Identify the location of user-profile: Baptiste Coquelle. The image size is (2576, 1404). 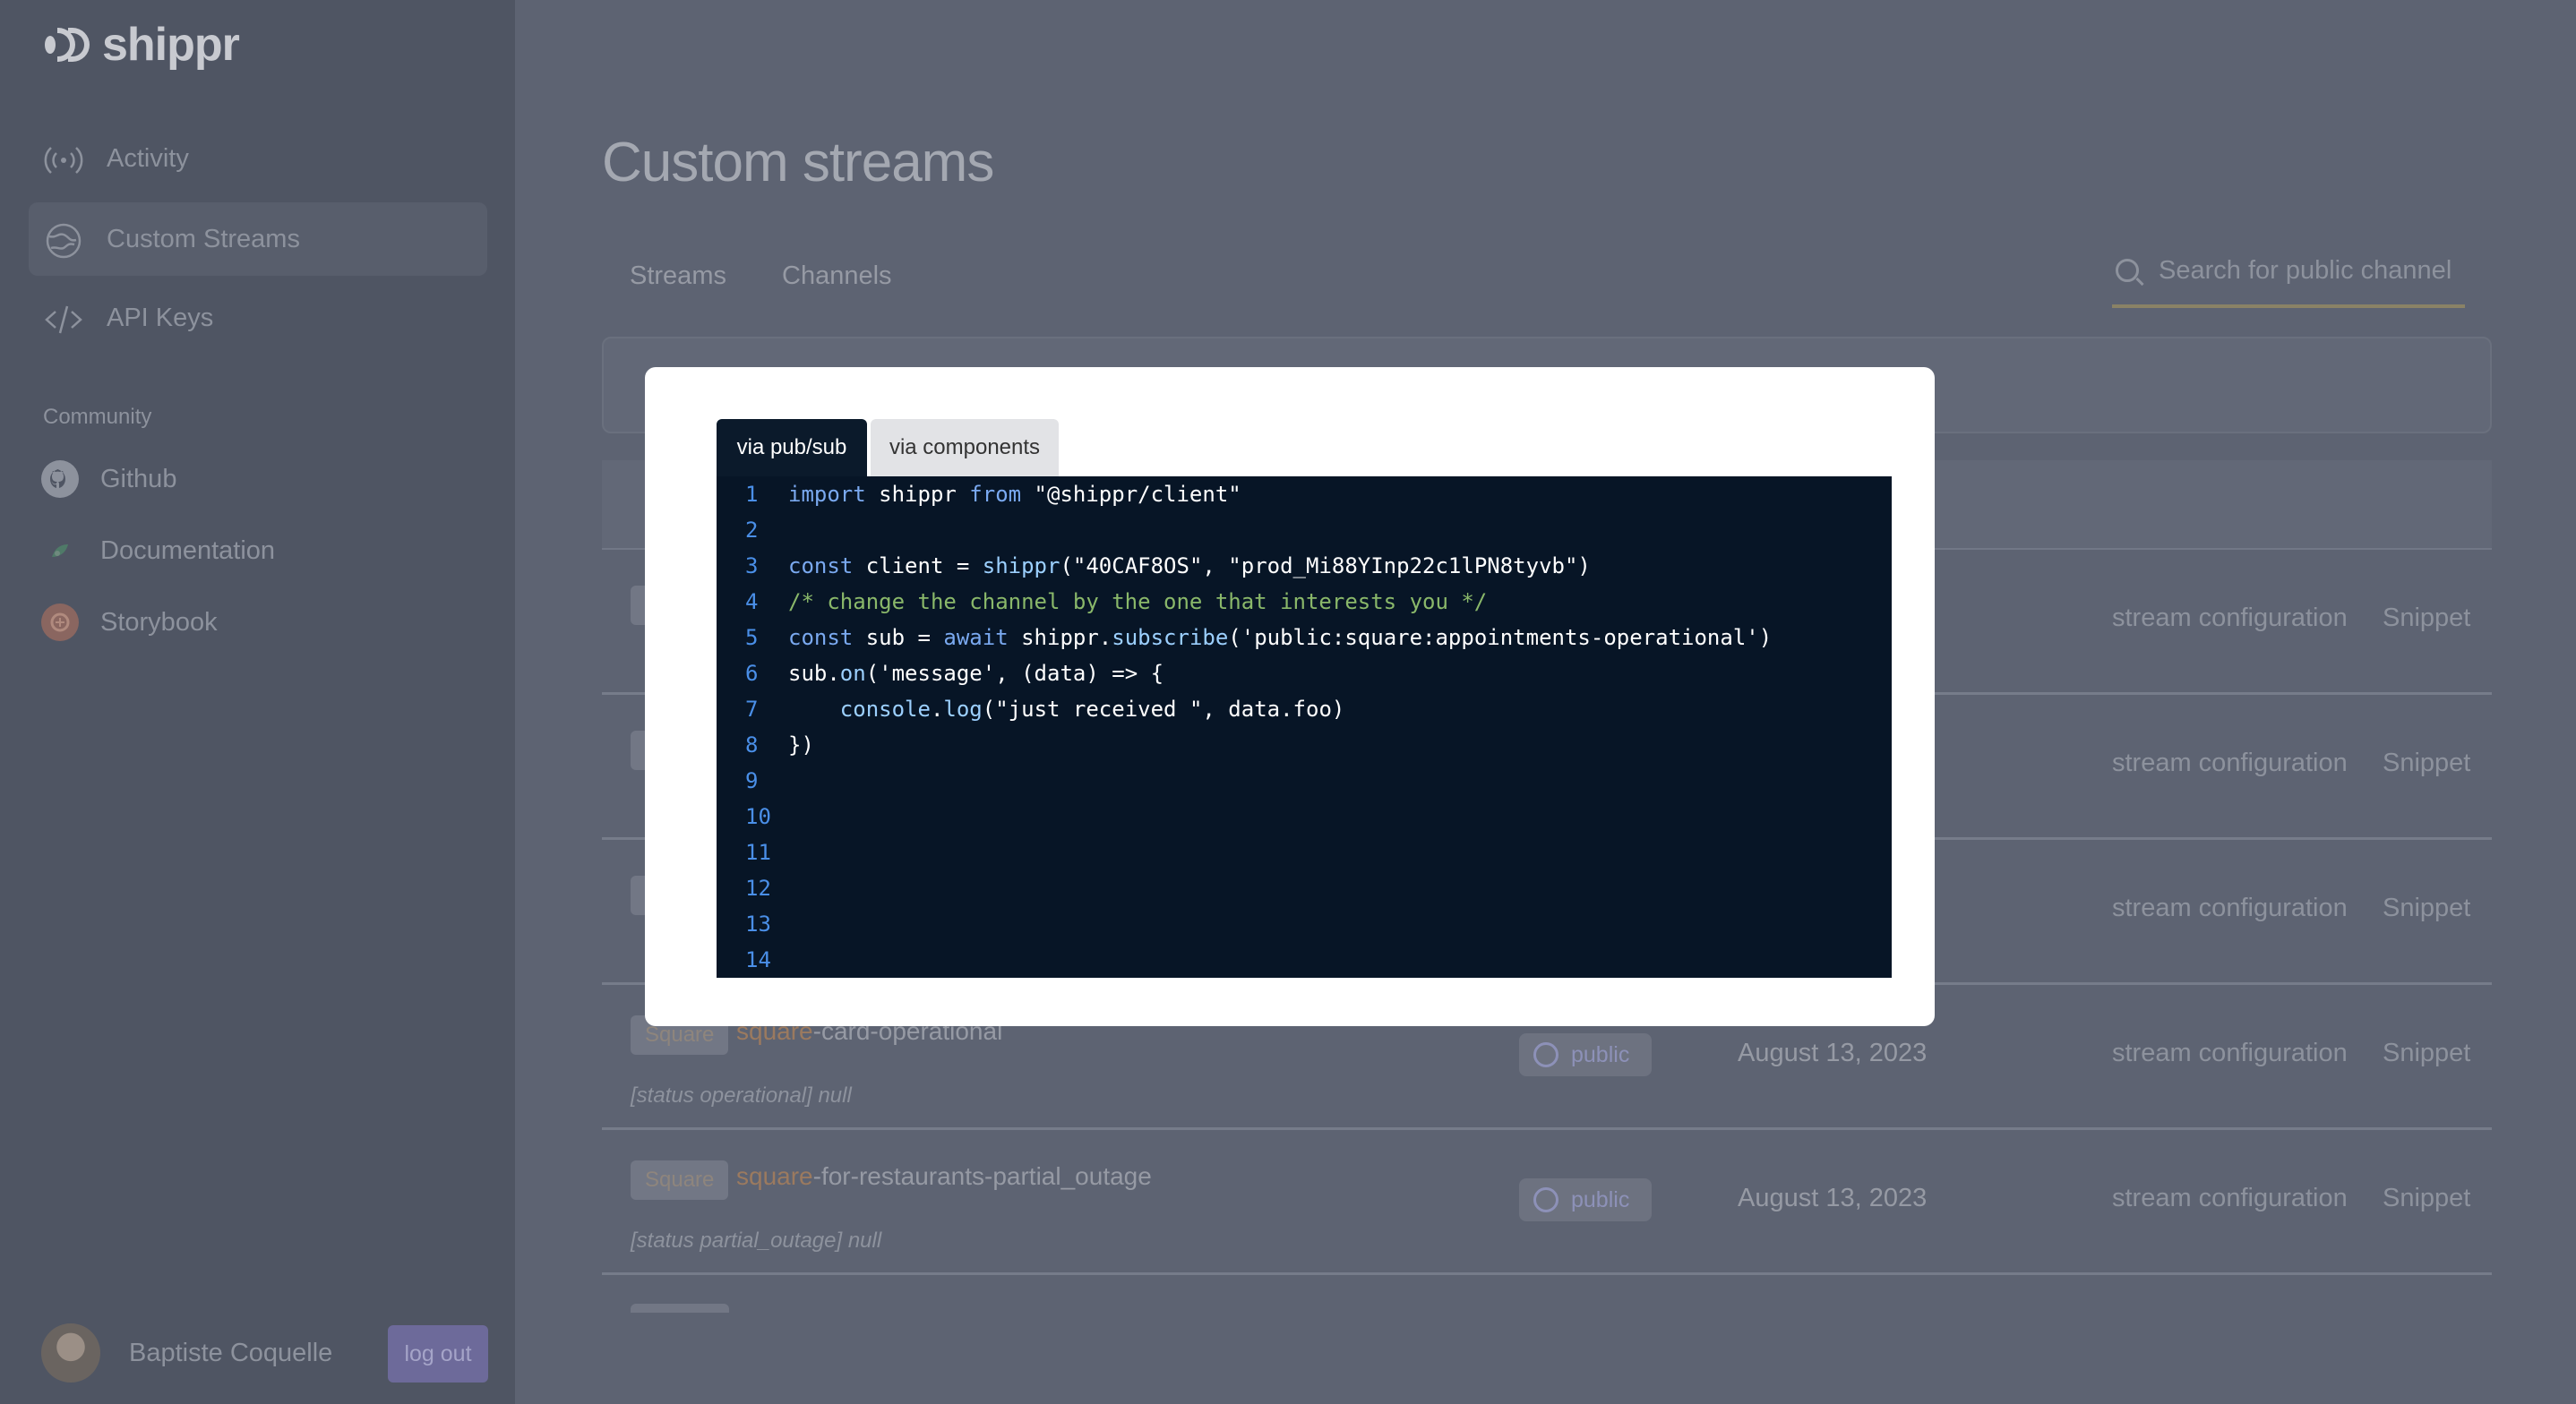
(186, 1353).